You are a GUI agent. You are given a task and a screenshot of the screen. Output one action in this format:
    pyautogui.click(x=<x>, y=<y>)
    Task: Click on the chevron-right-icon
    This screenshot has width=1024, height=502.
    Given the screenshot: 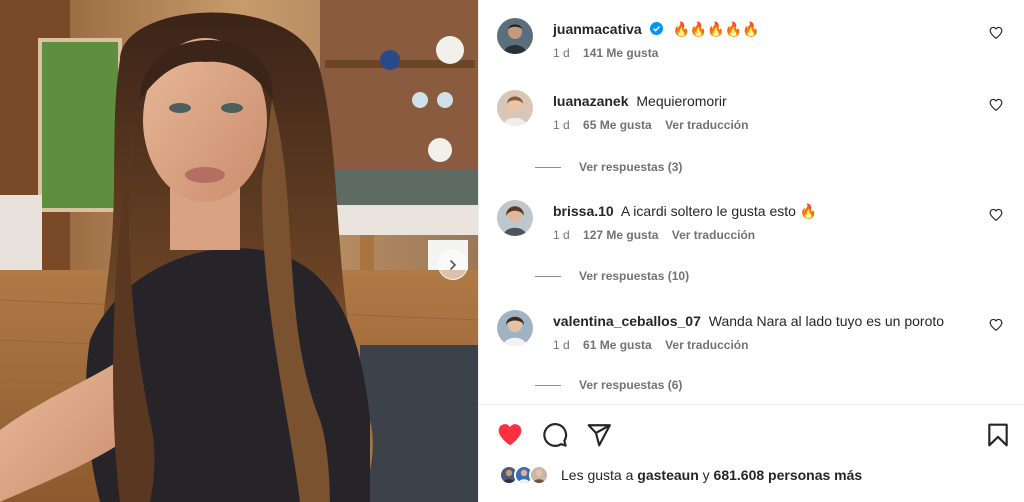 What is the action you would take?
    pyautogui.click(x=453, y=265)
    